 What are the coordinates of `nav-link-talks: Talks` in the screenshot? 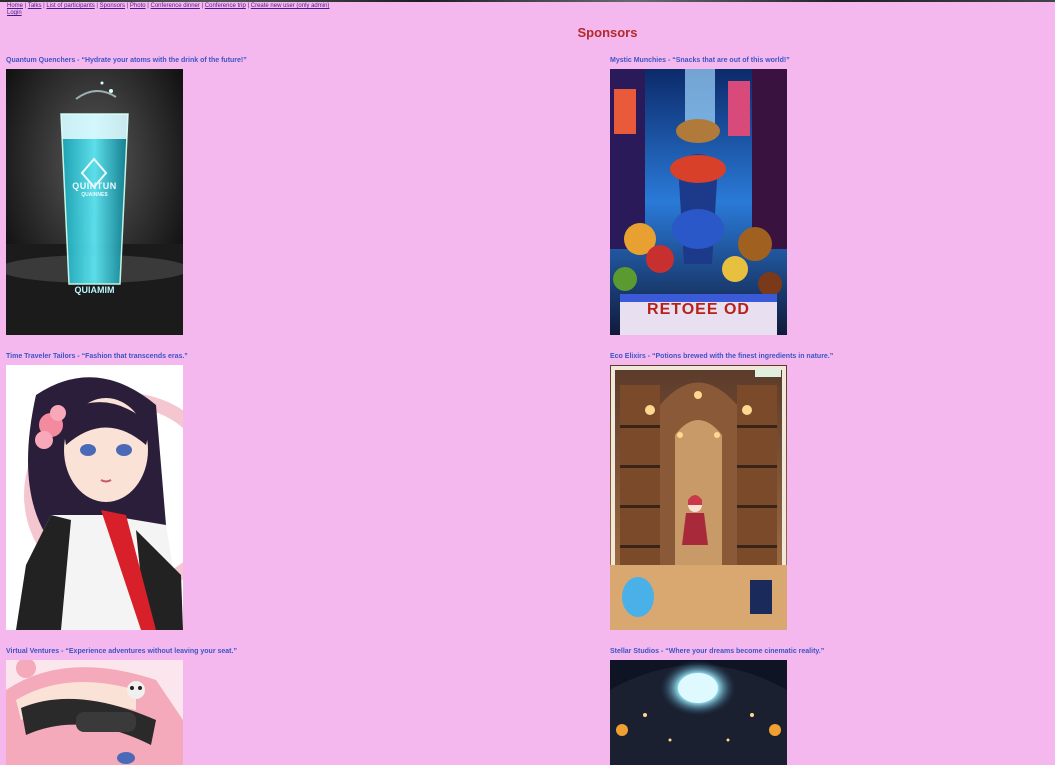 It's located at (35, 6).